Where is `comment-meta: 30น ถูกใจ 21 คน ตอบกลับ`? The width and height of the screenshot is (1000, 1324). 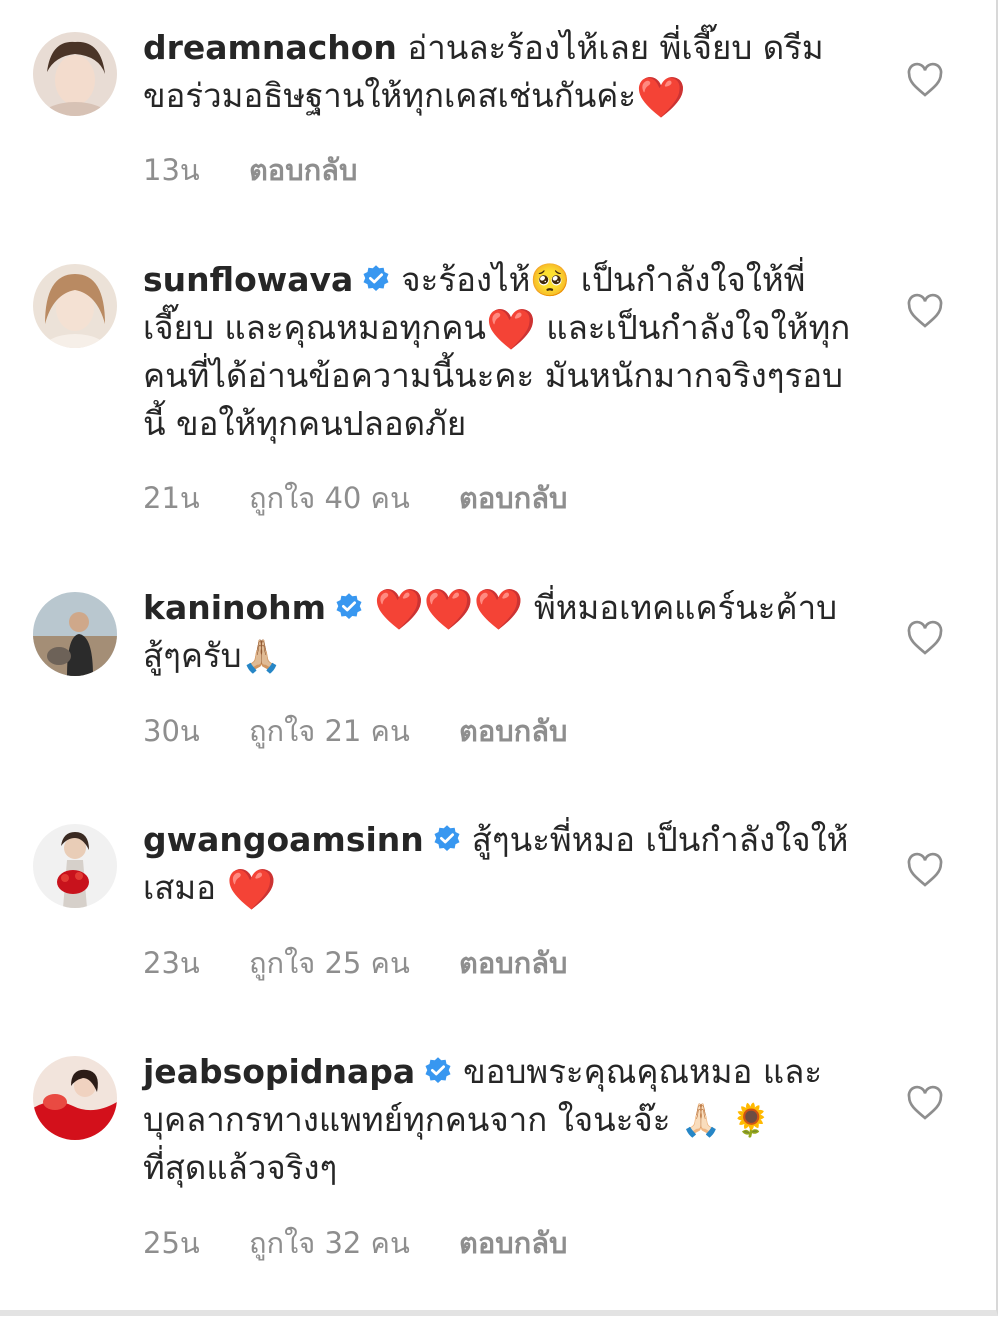
comment-meta: 30น ถูกใจ 21 คน ตอบกลับ is located at coordinates (375, 731).